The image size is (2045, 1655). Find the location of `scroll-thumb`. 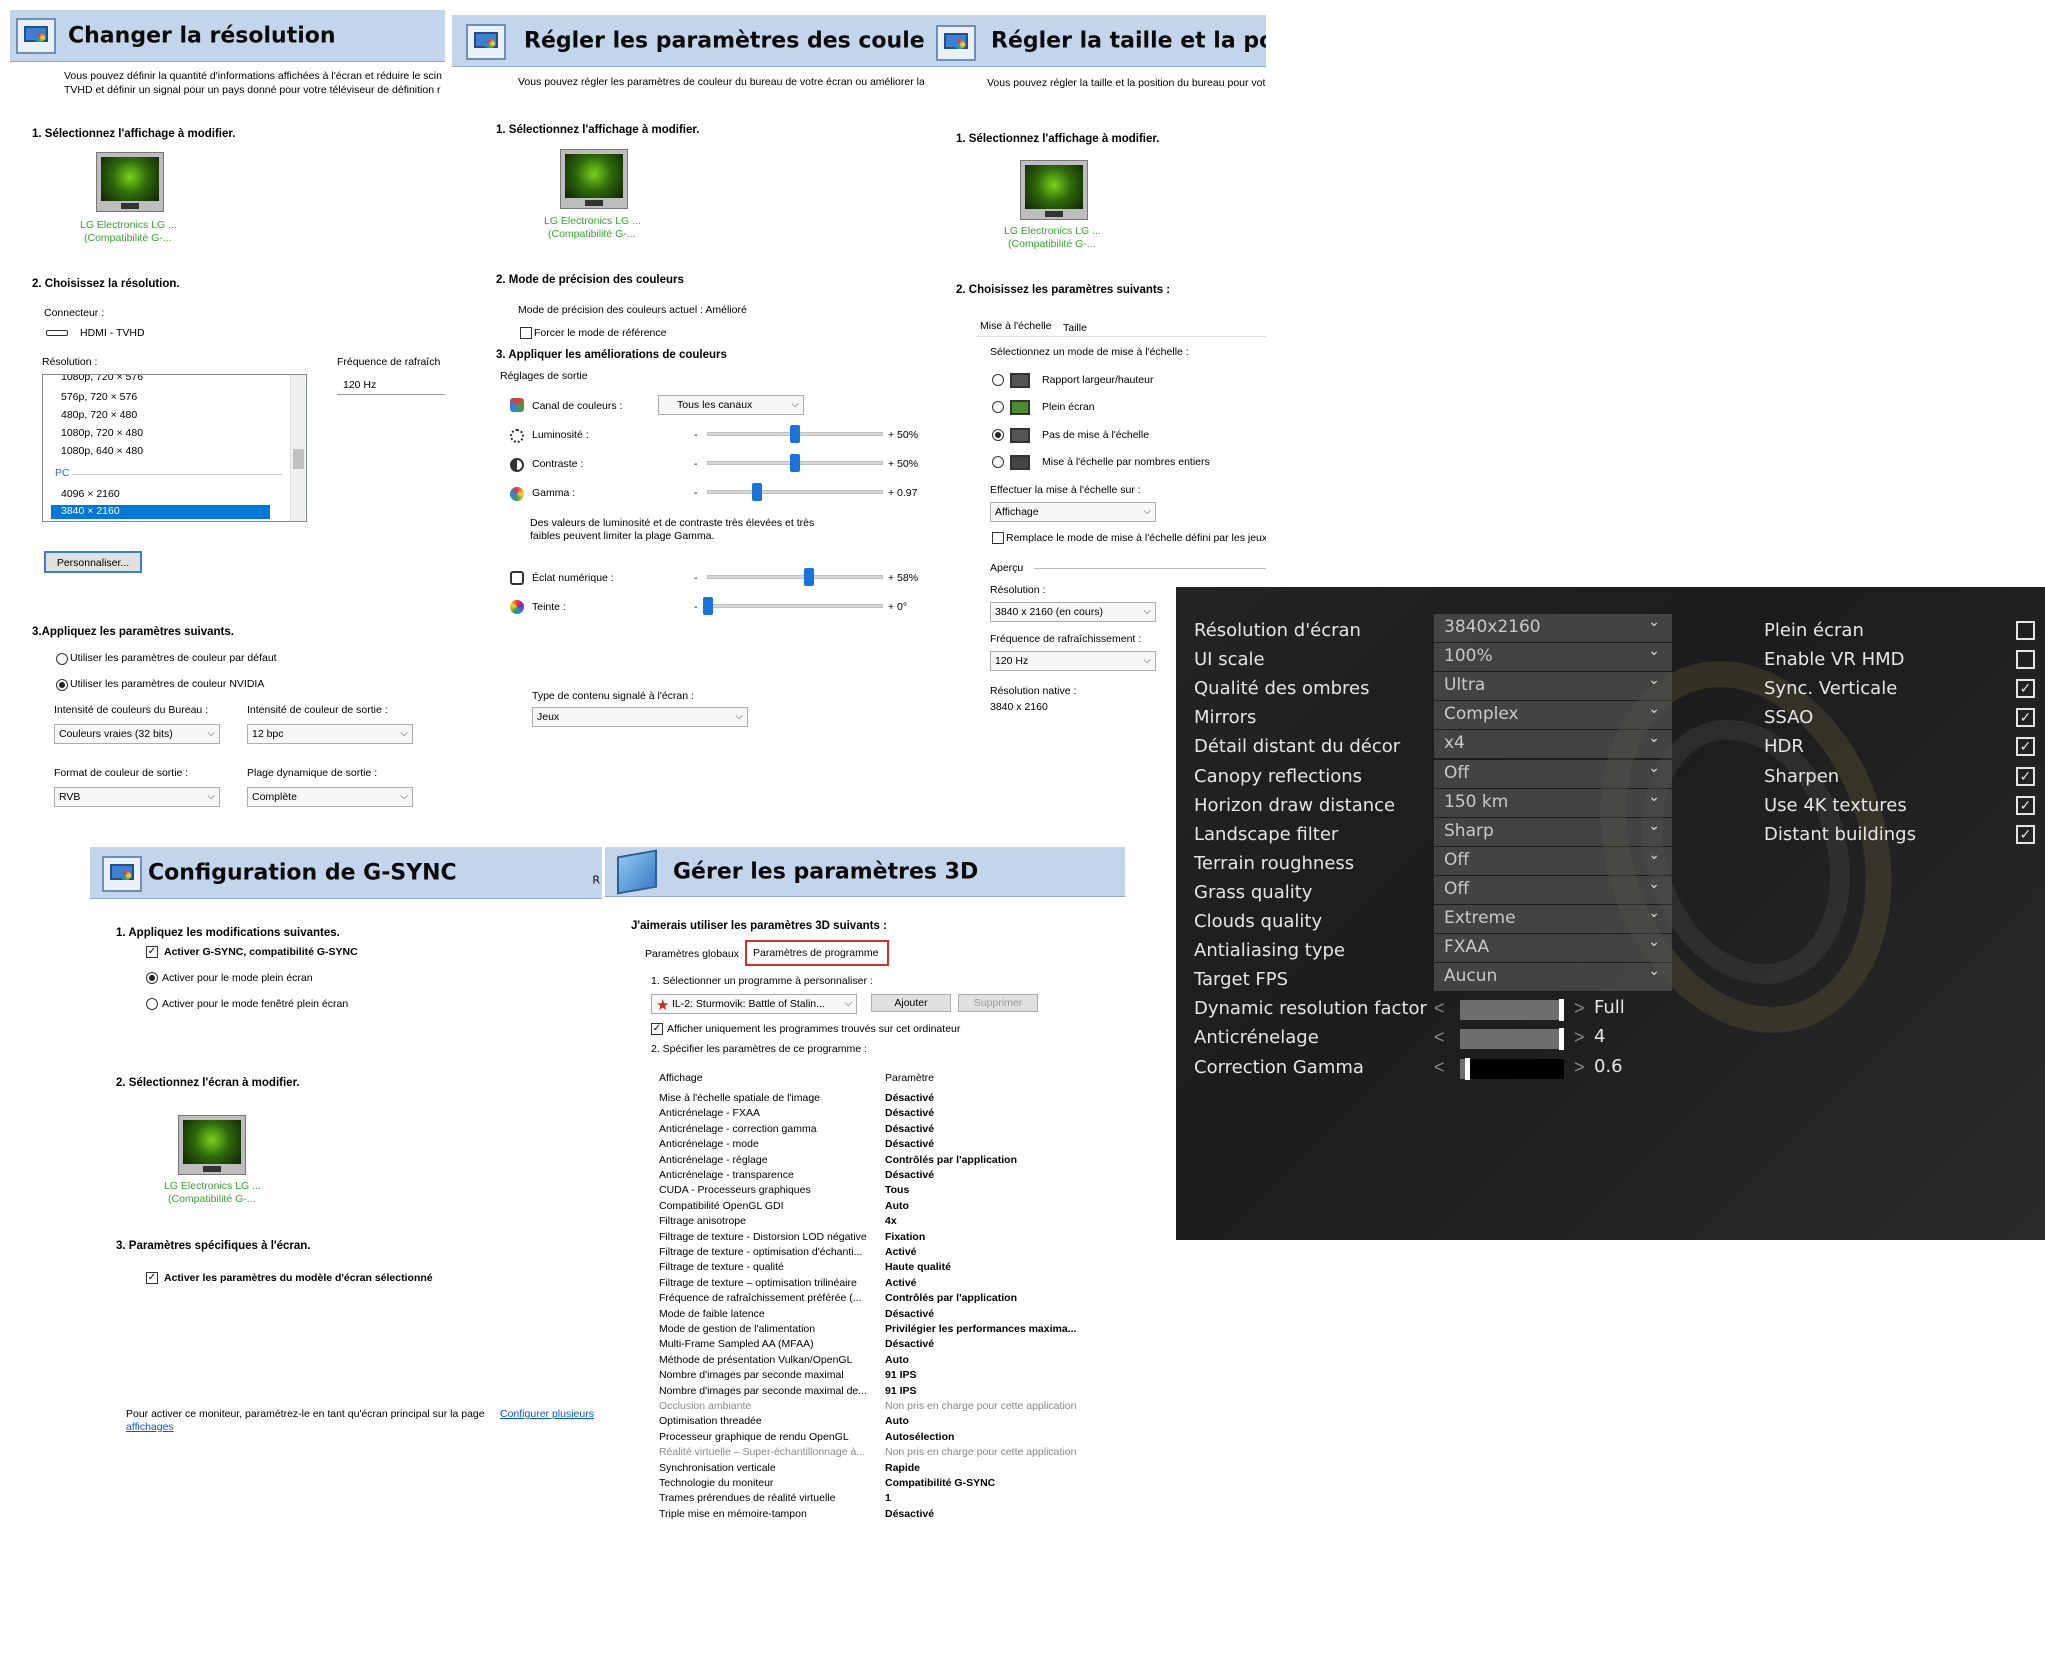

scroll-thumb is located at coordinates (298, 459).